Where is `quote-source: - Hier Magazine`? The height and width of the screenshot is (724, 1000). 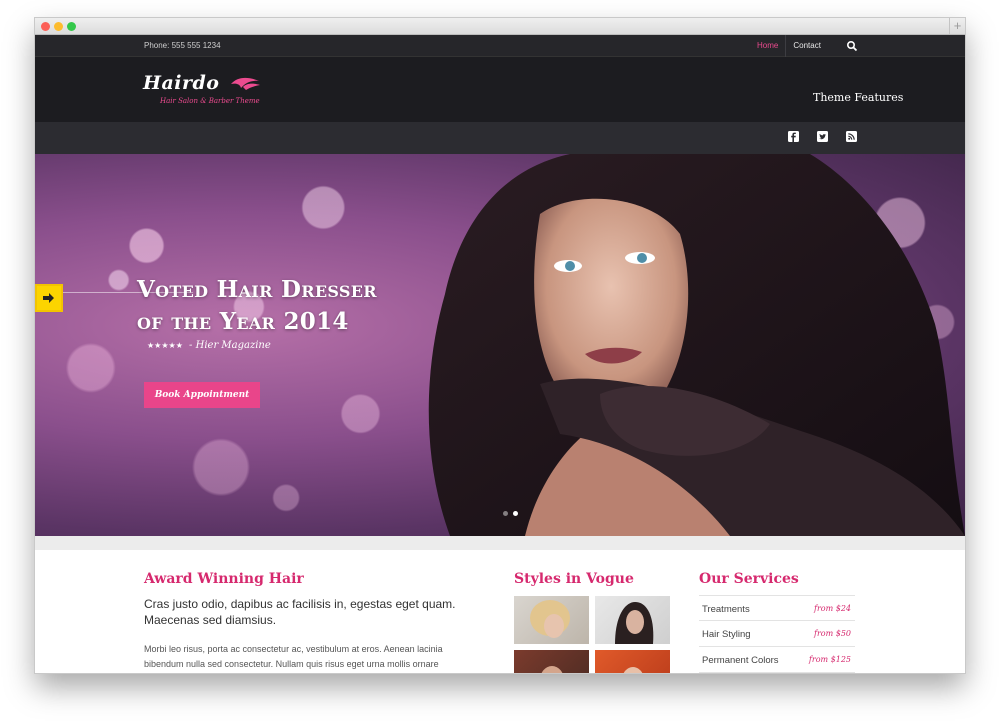
quote-source: - Hier Magazine is located at coordinates (230, 345).